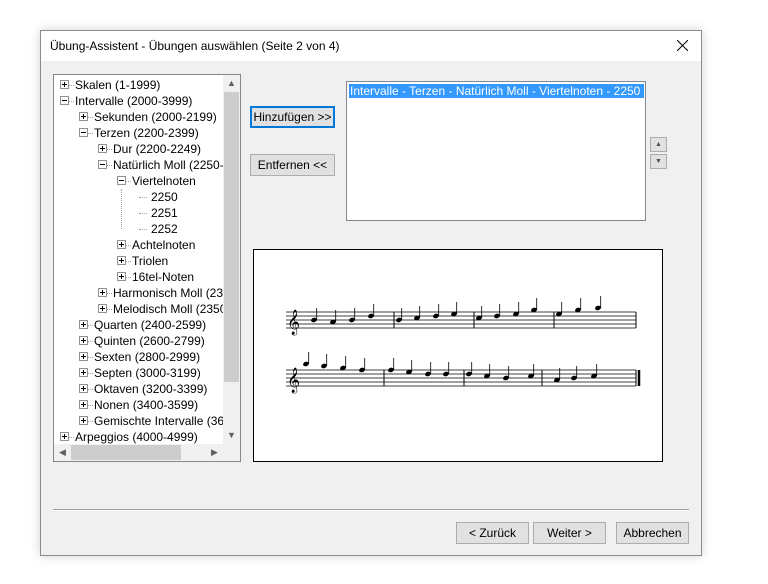 This screenshot has width=768, height=584. Describe the element at coordinates (146, 405) in the screenshot. I see `tree-item-label: Nonen (3400-3599)` at that location.